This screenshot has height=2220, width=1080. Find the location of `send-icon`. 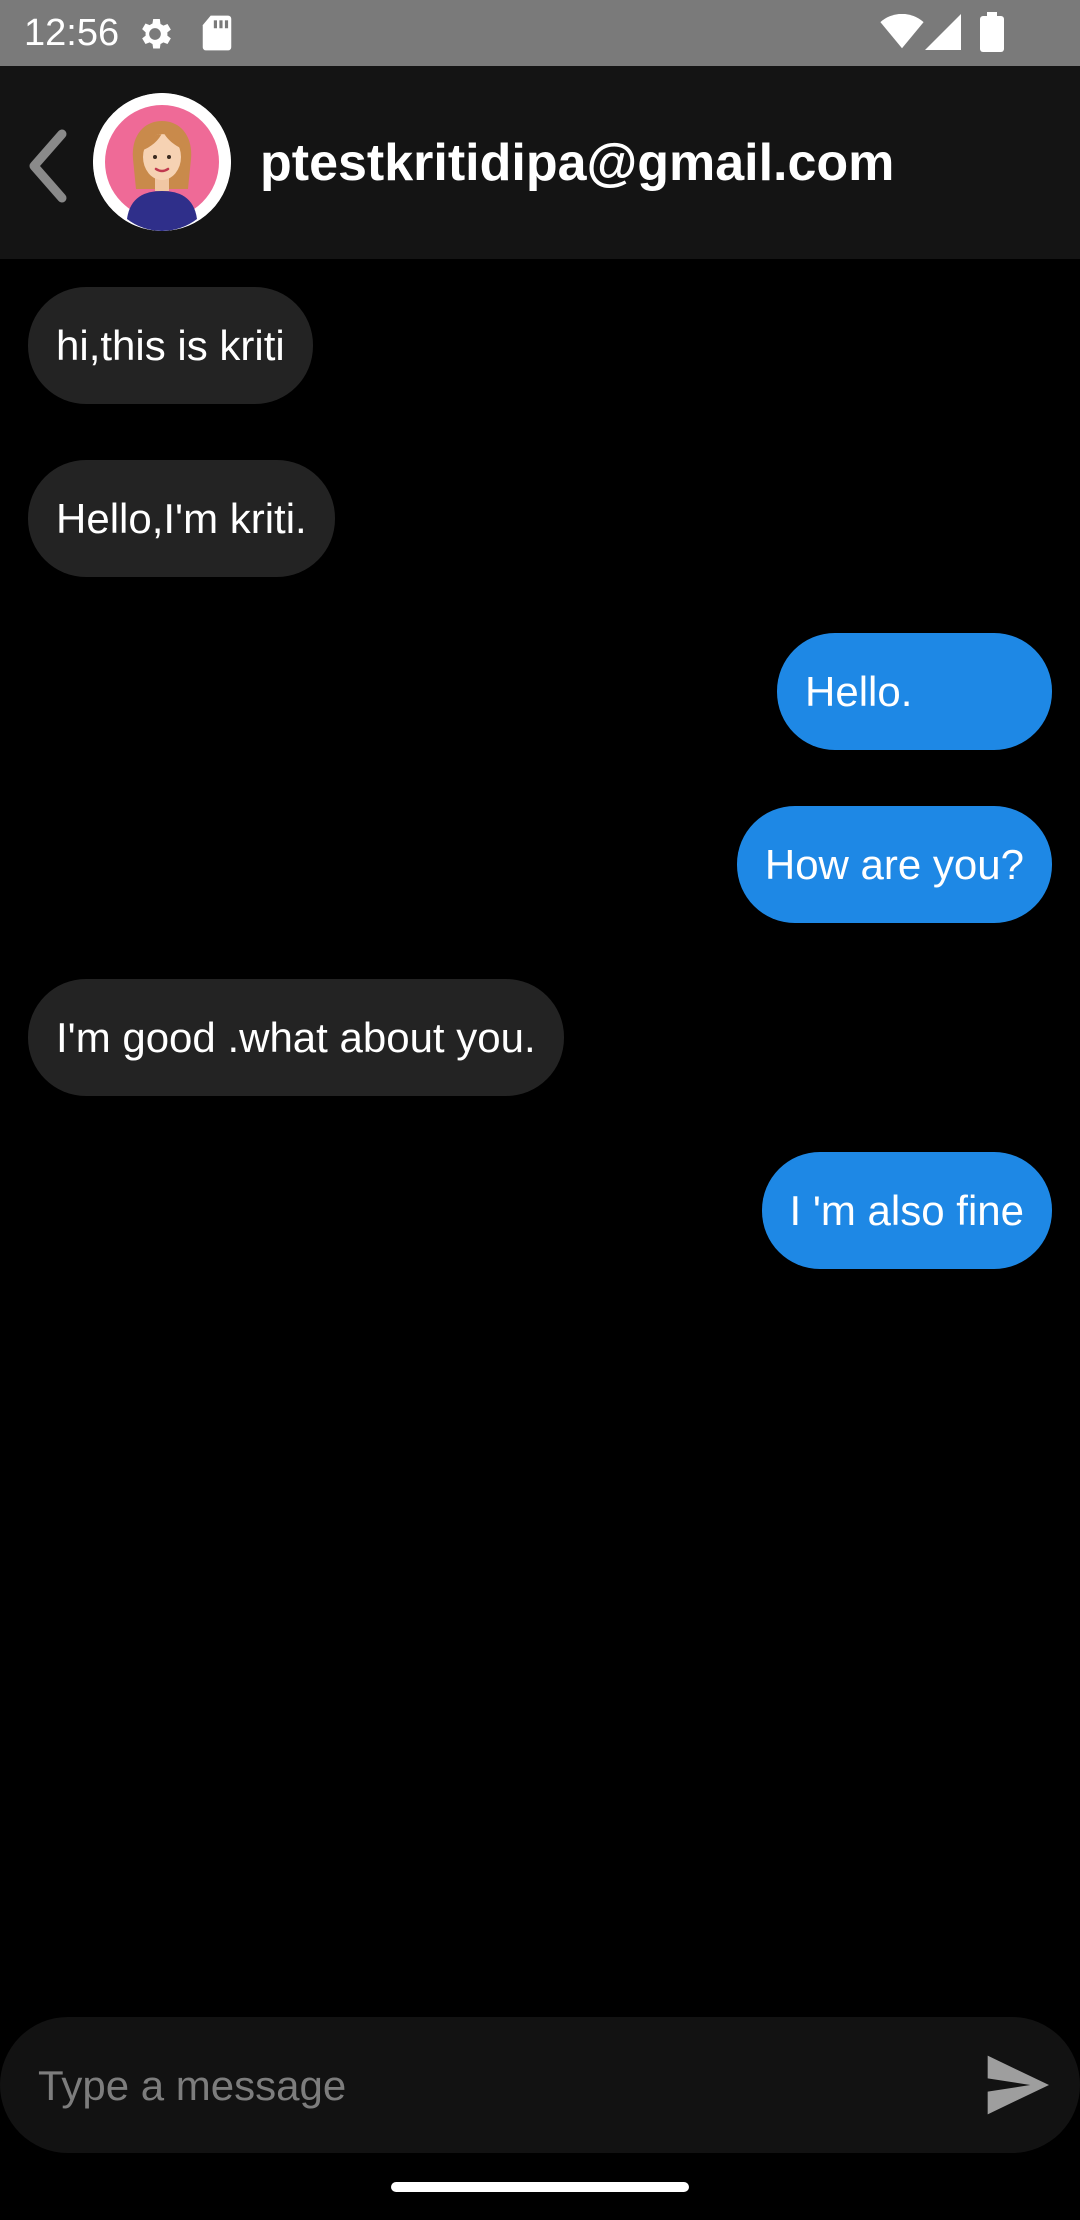

send-icon is located at coordinates (1017, 2085).